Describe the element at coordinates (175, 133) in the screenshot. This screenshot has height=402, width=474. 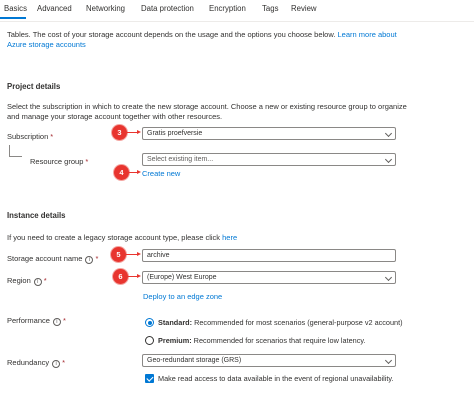
I see `subscription-value: Gratis proefversie` at that location.